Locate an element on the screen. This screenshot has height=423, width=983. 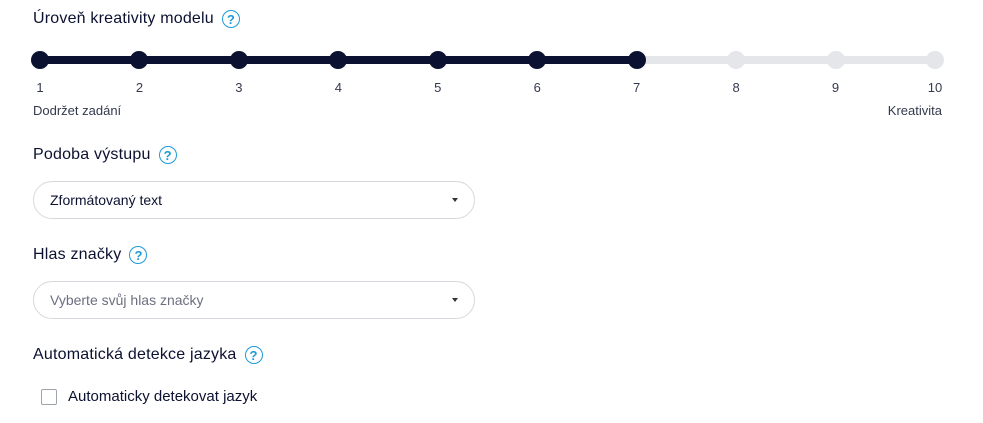
output-format-select: Zformátovaný text is located at coordinates (254, 200).